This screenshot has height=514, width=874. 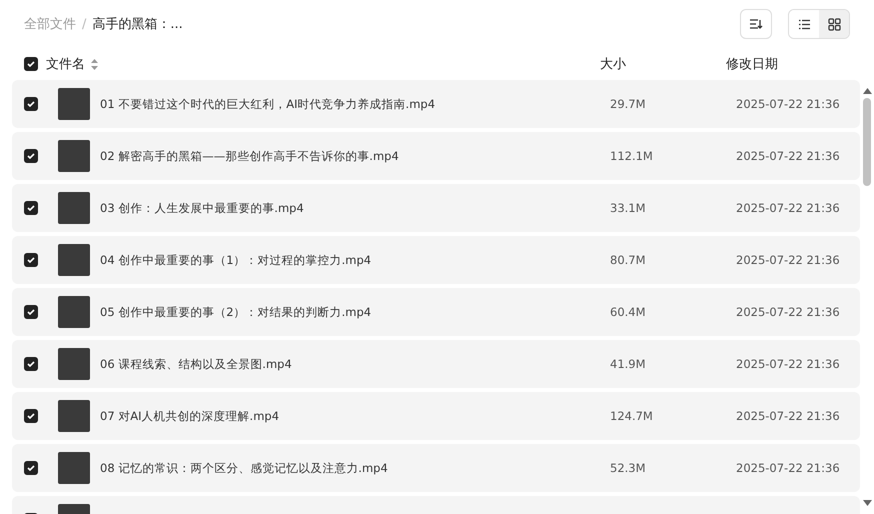 What do you see at coordinates (196, 364) in the screenshot?
I see `file-name: 06 课程线索、结构以及全景图.mp4` at bounding box center [196, 364].